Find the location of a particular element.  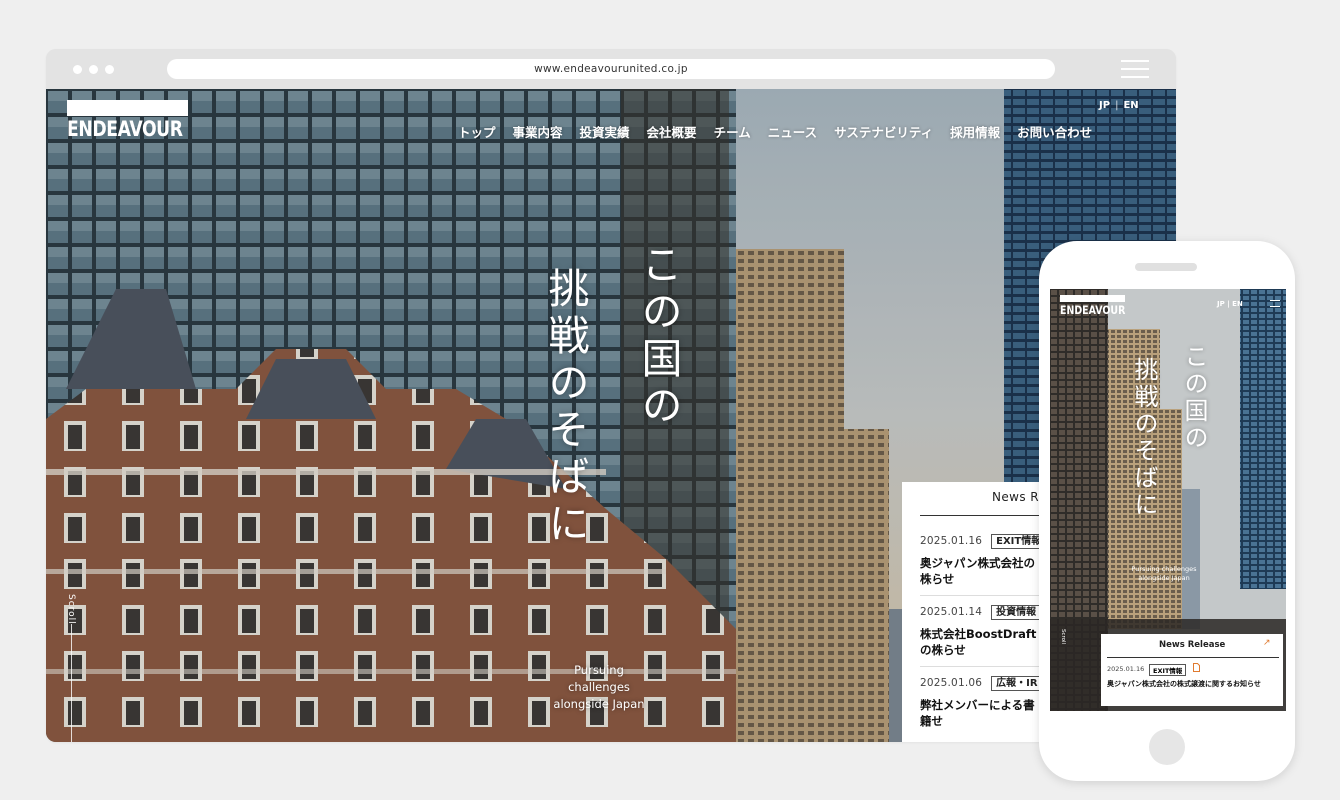

language-switcher: JP | EN is located at coordinates (1119, 105).